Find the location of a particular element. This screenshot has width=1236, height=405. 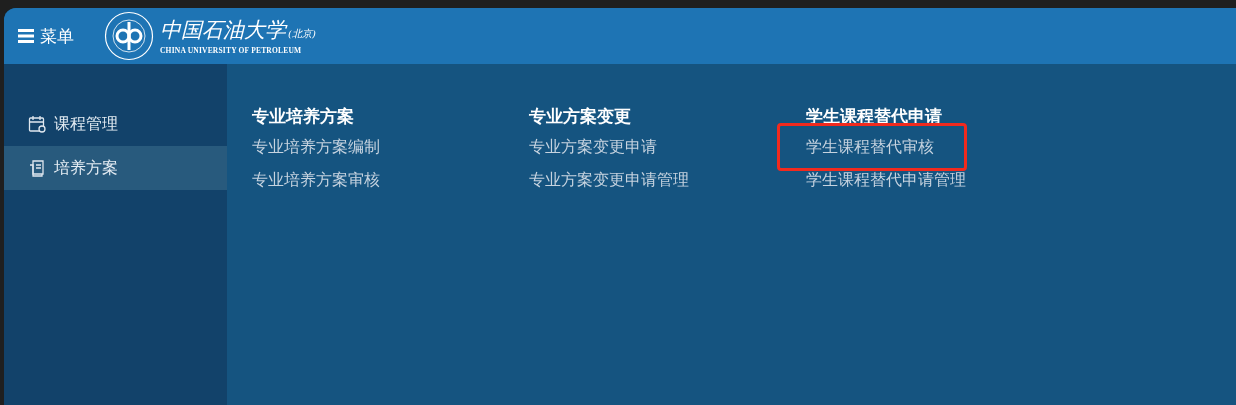

menu-icon is located at coordinates (26, 36).